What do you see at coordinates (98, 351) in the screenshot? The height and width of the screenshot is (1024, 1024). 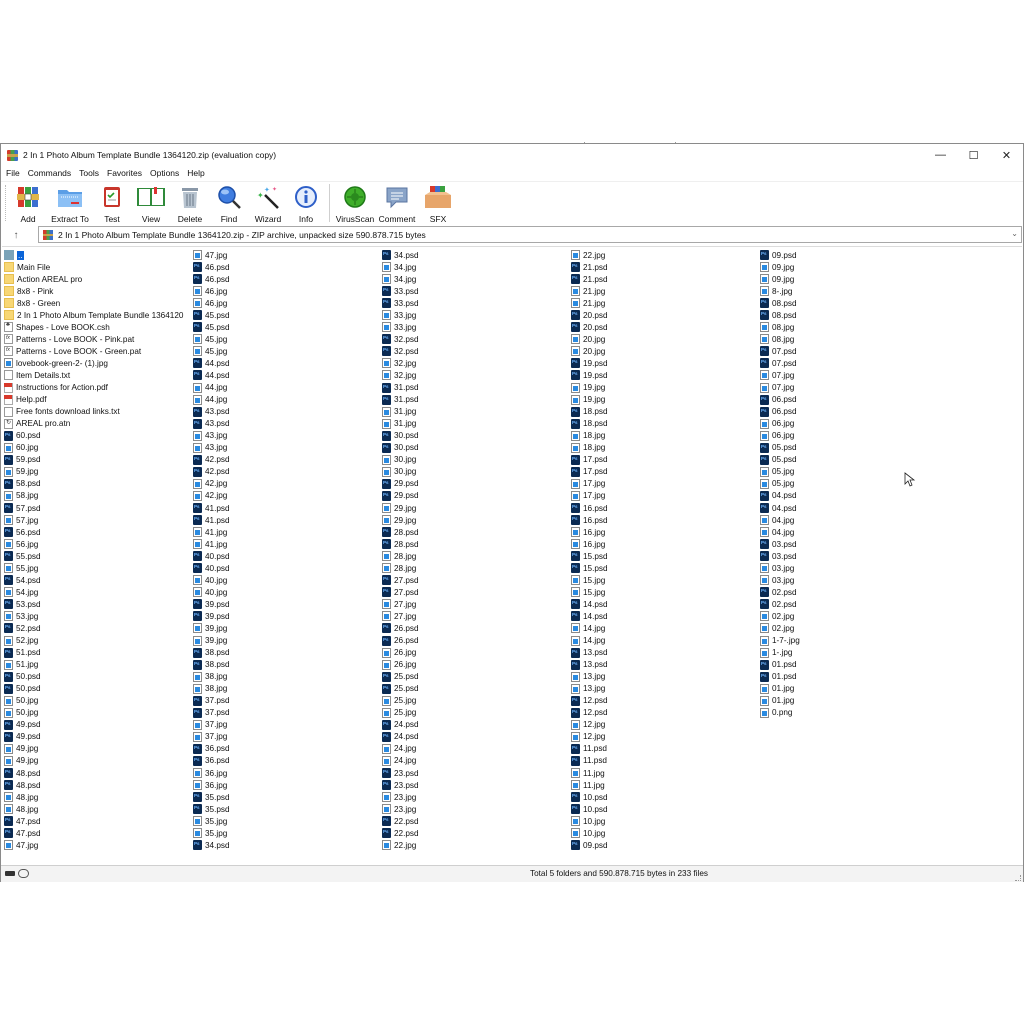 I see `file-item: Patterns - Love BOOK - Green.pat` at bounding box center [98, 351].